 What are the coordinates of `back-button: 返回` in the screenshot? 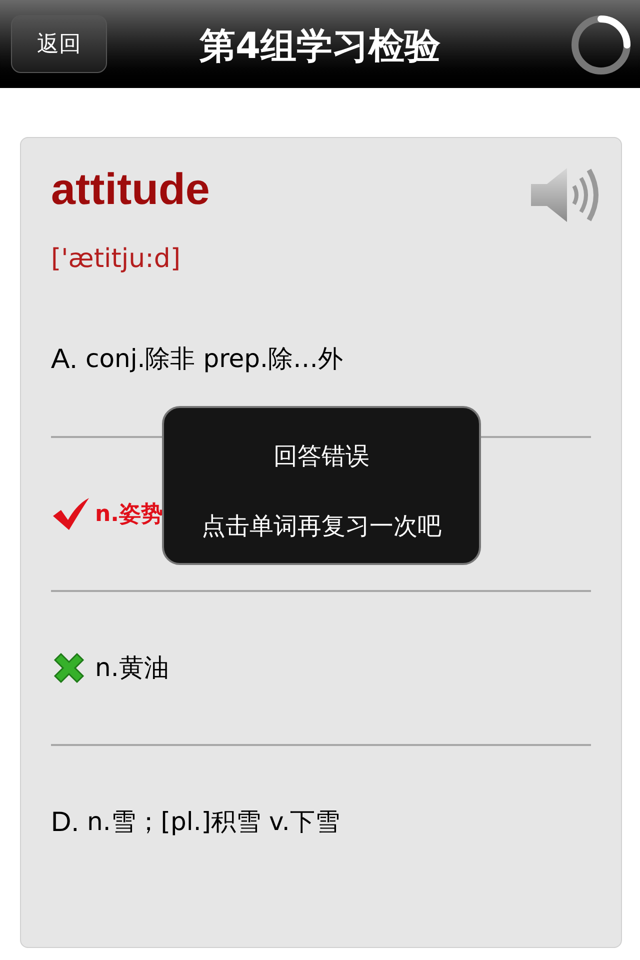 It's located at (59, 44).